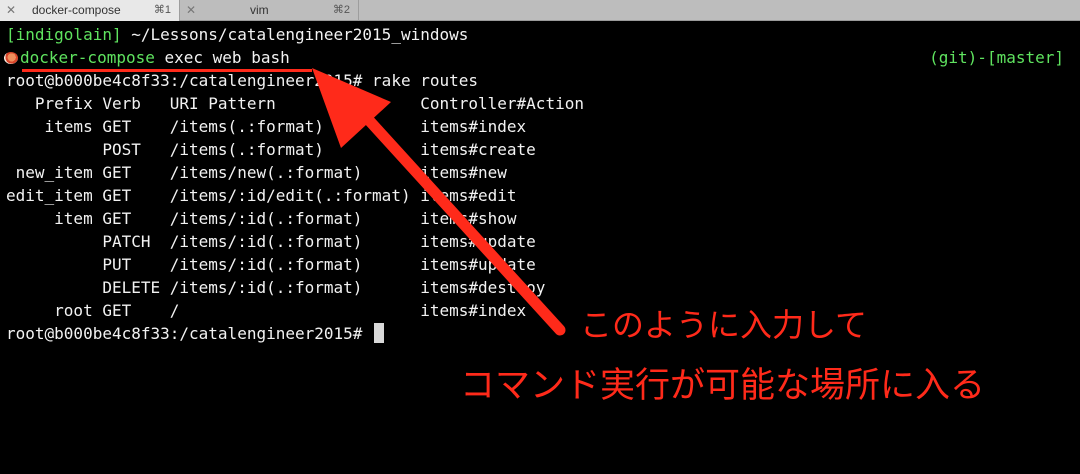  What do you see at coordinates (189, 333) in the screenshot?
I see `prompt: root@b000be4c8f33:/catalengineer2015#` at bounding box center [189, 333].